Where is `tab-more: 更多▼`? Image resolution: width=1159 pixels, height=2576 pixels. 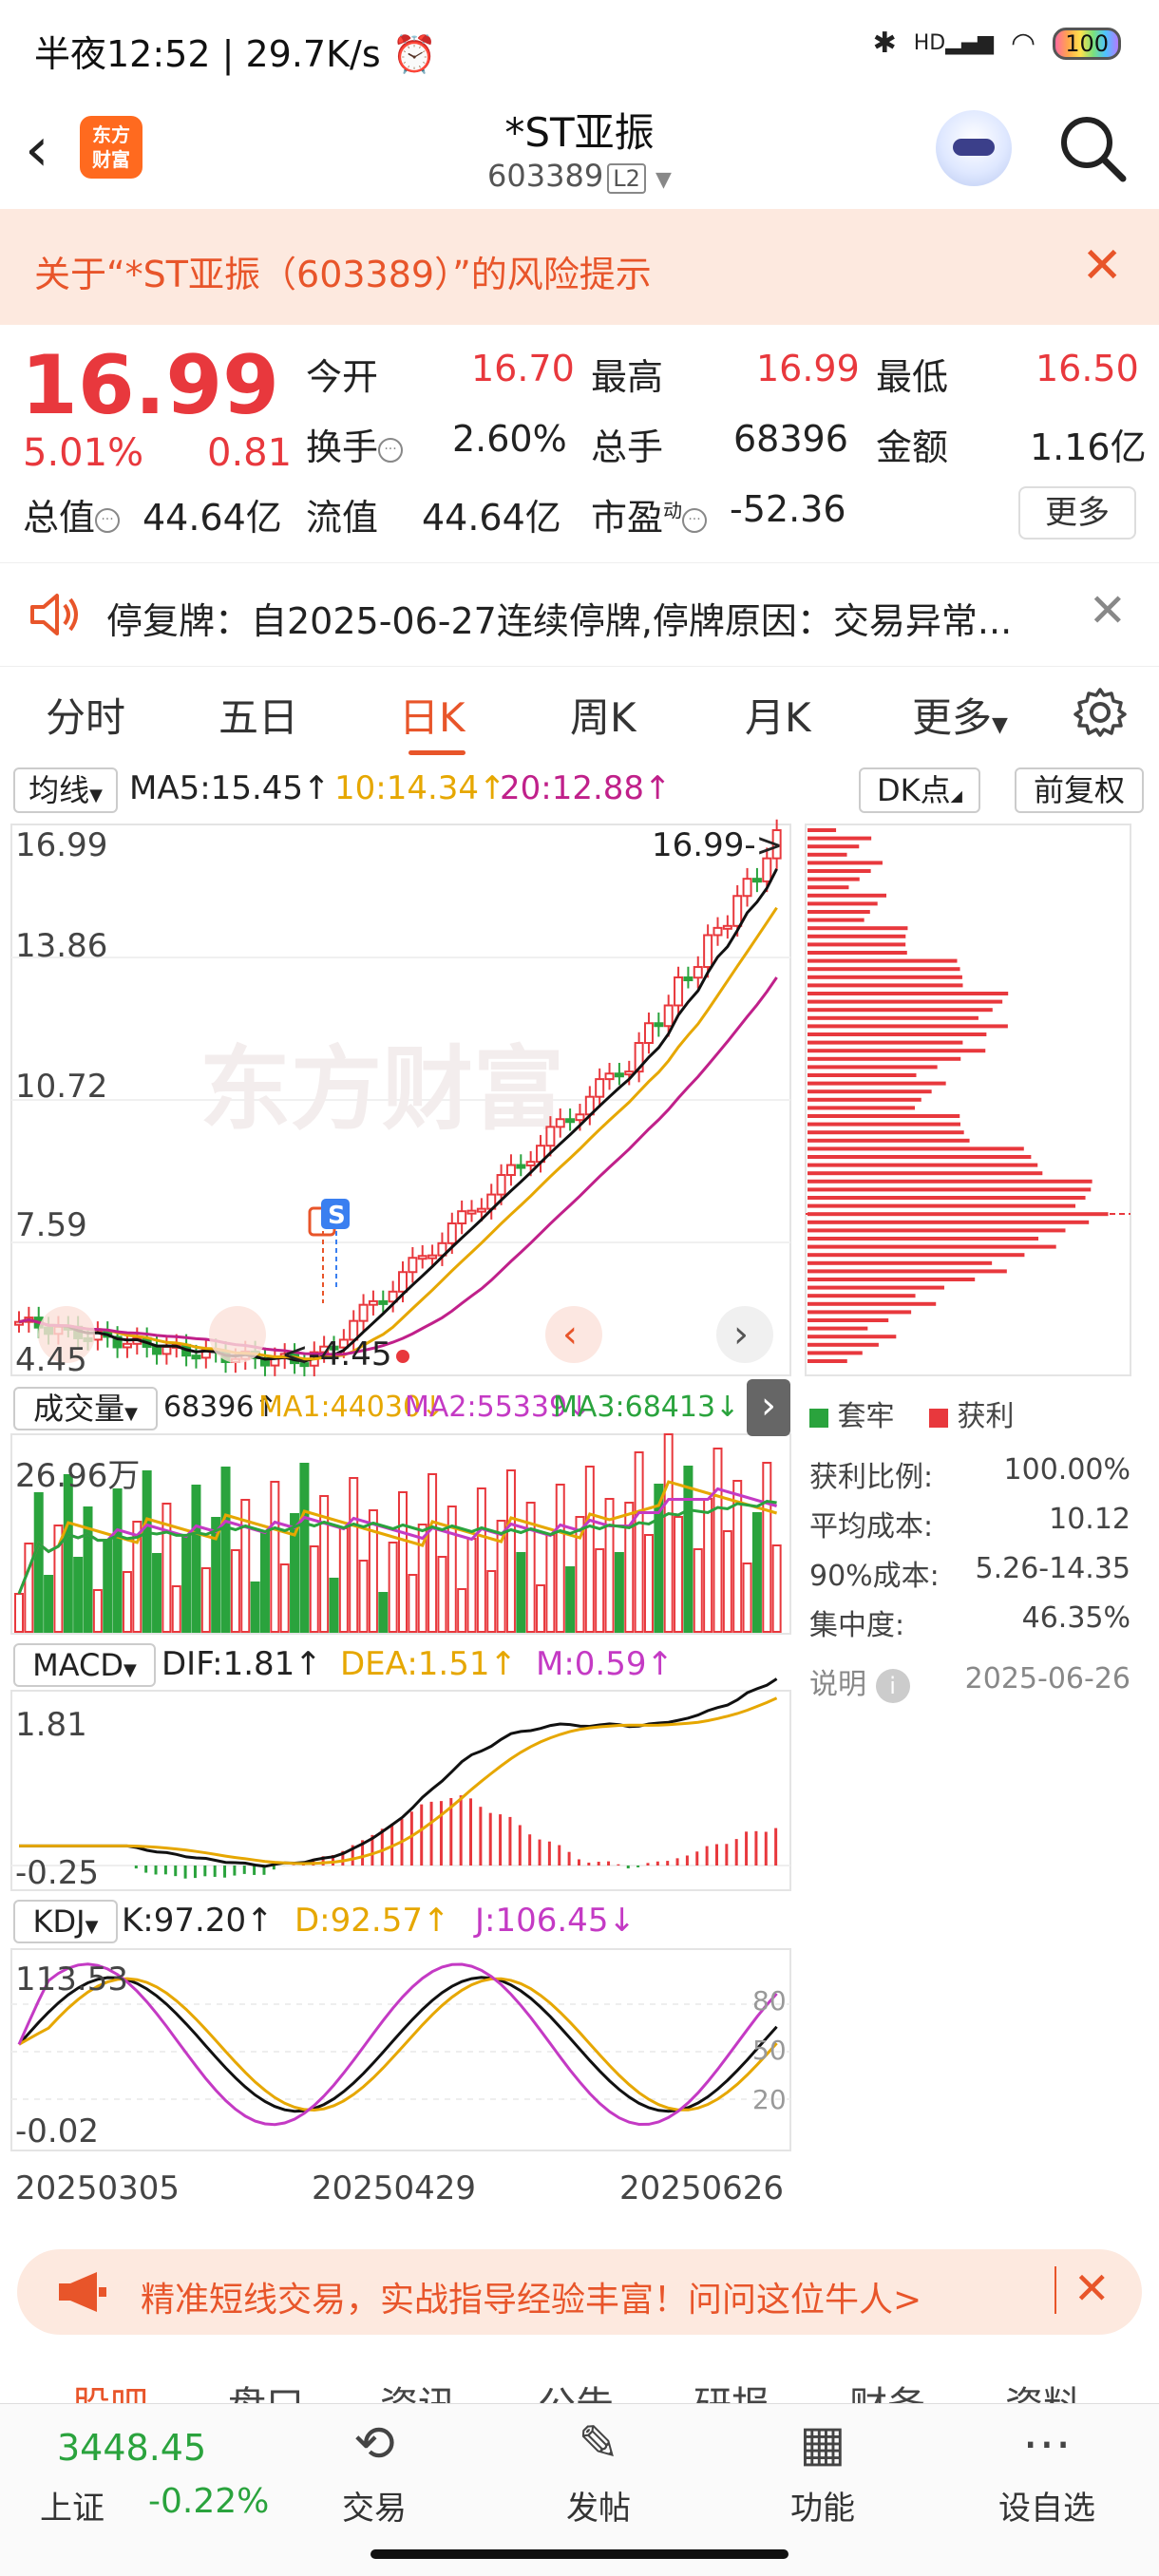 tab-more: 更多▼ is located at coordinates (960, 715).